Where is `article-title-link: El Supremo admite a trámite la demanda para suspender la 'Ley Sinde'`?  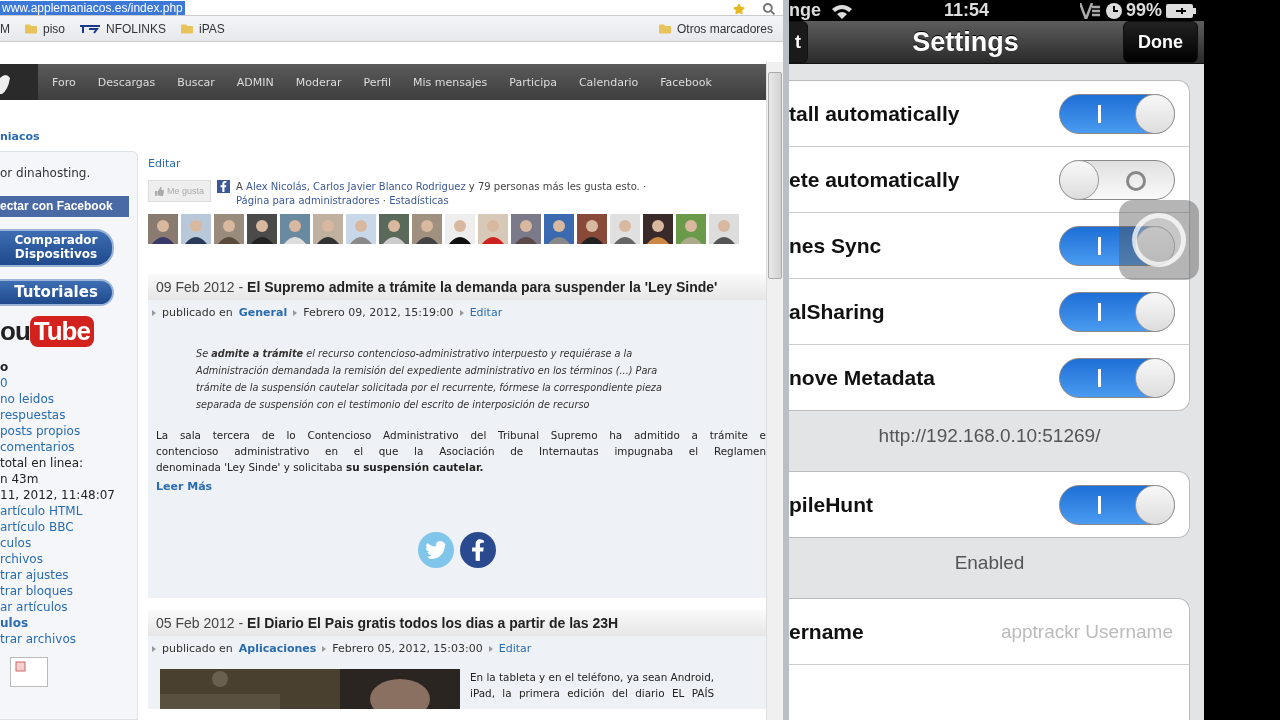
article-title-link: El Supremo admite a trámite la demanda para suspender la 'Ley Sinde' is located at coordinates (482, 287).